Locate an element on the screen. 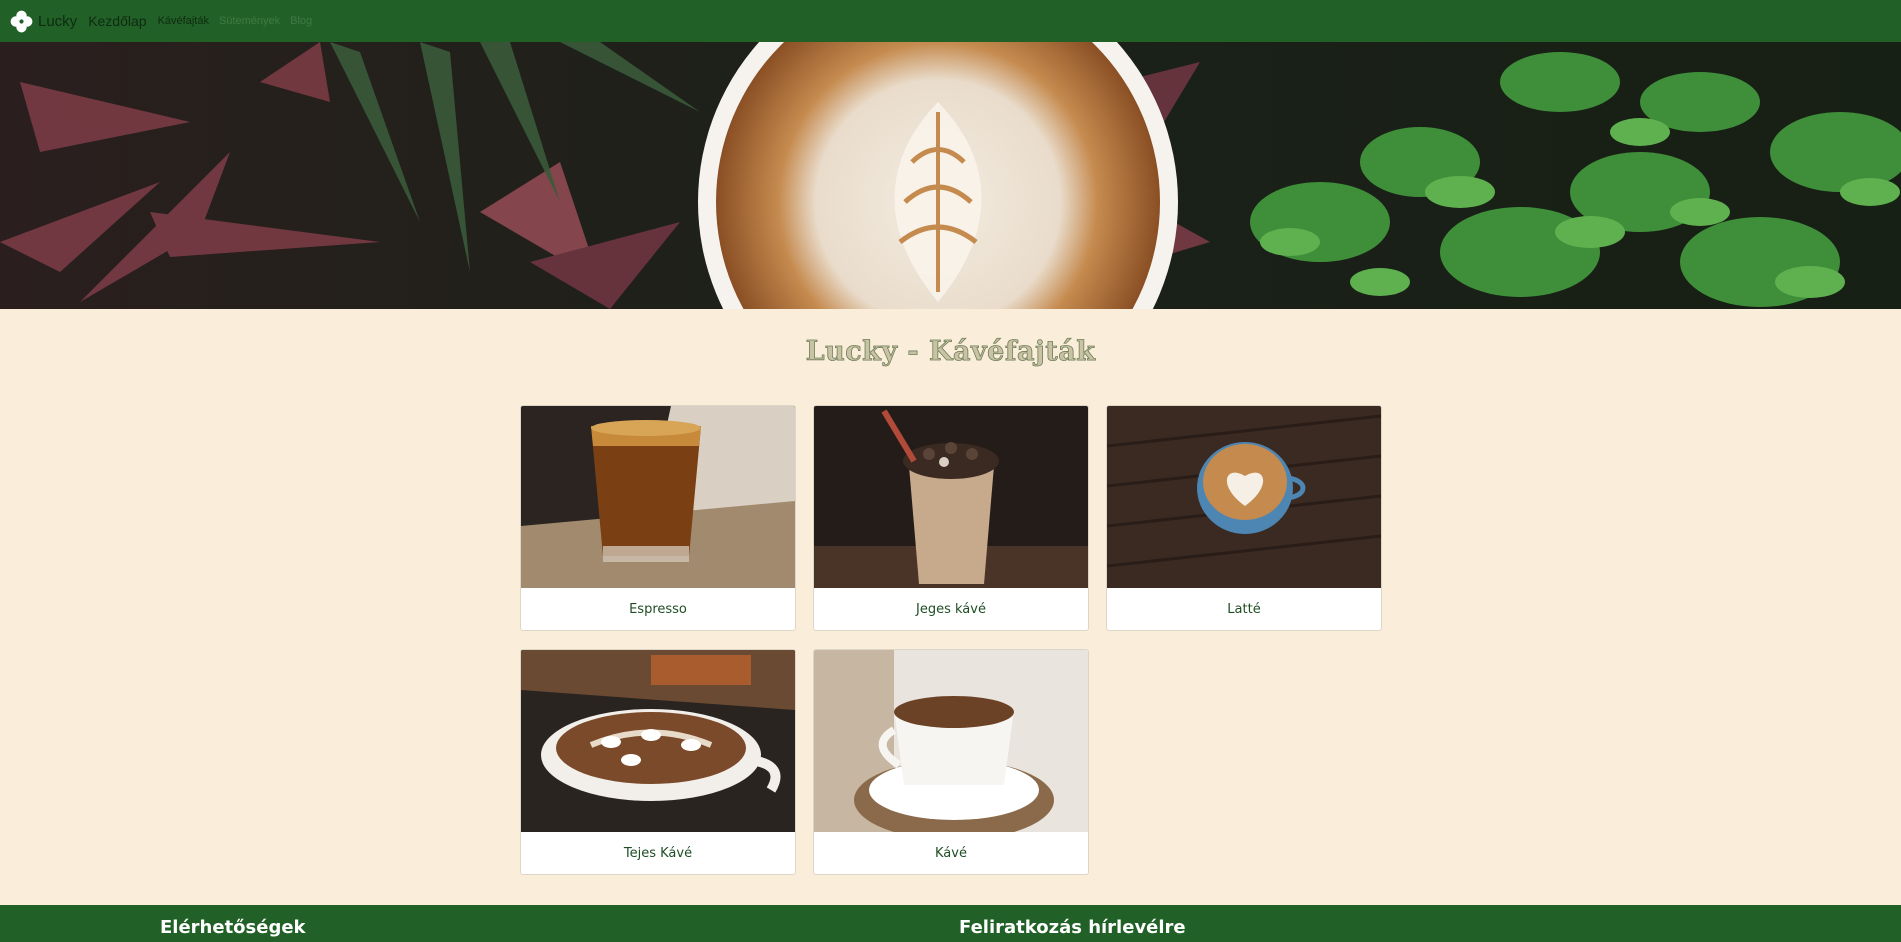  card-jeges-kave: Jeges kávé is located at coordinates (951, 518).